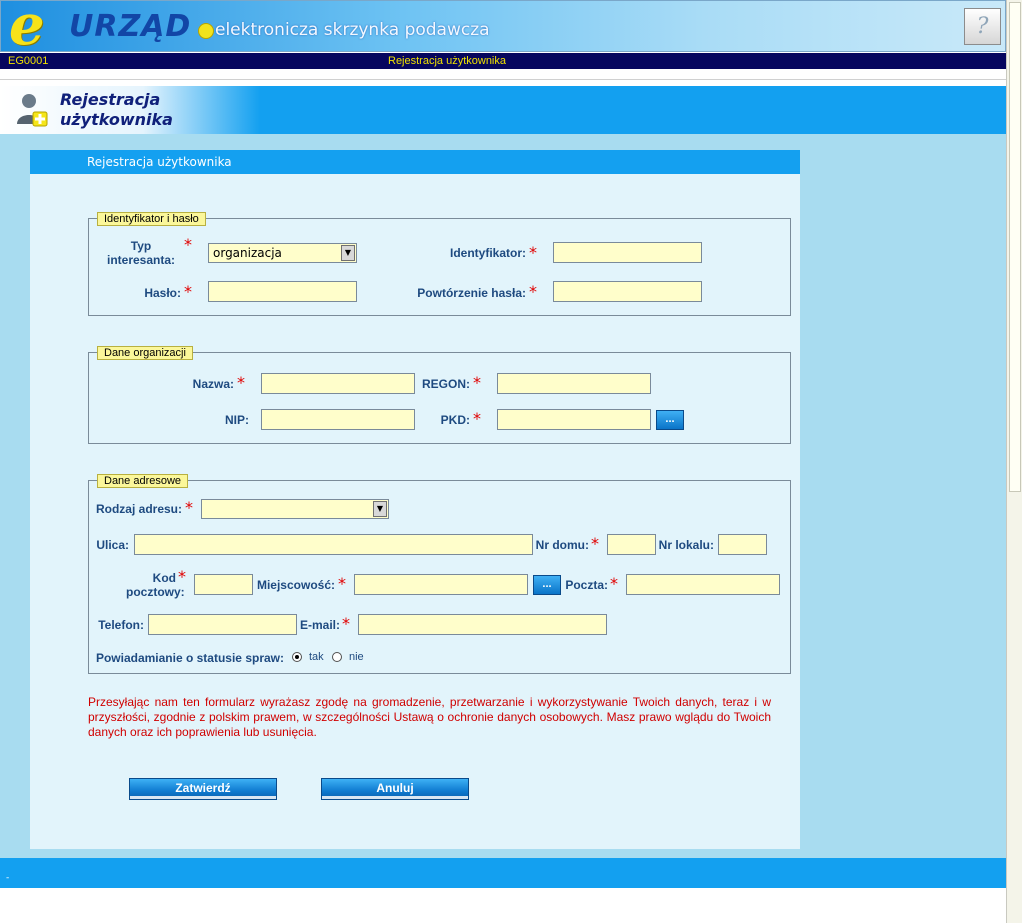 This screenshot has width=1022, height=923. I want to click on nip-label: NIP:, so click(237, 420).